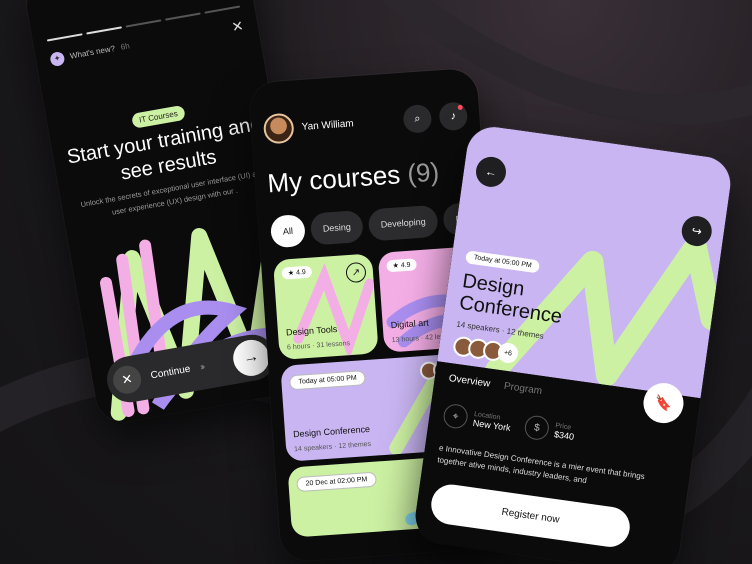 Image resolution: width=752 pixels, height=564 pixels. I want to click on continue-label: Continue, so click(170, 372).